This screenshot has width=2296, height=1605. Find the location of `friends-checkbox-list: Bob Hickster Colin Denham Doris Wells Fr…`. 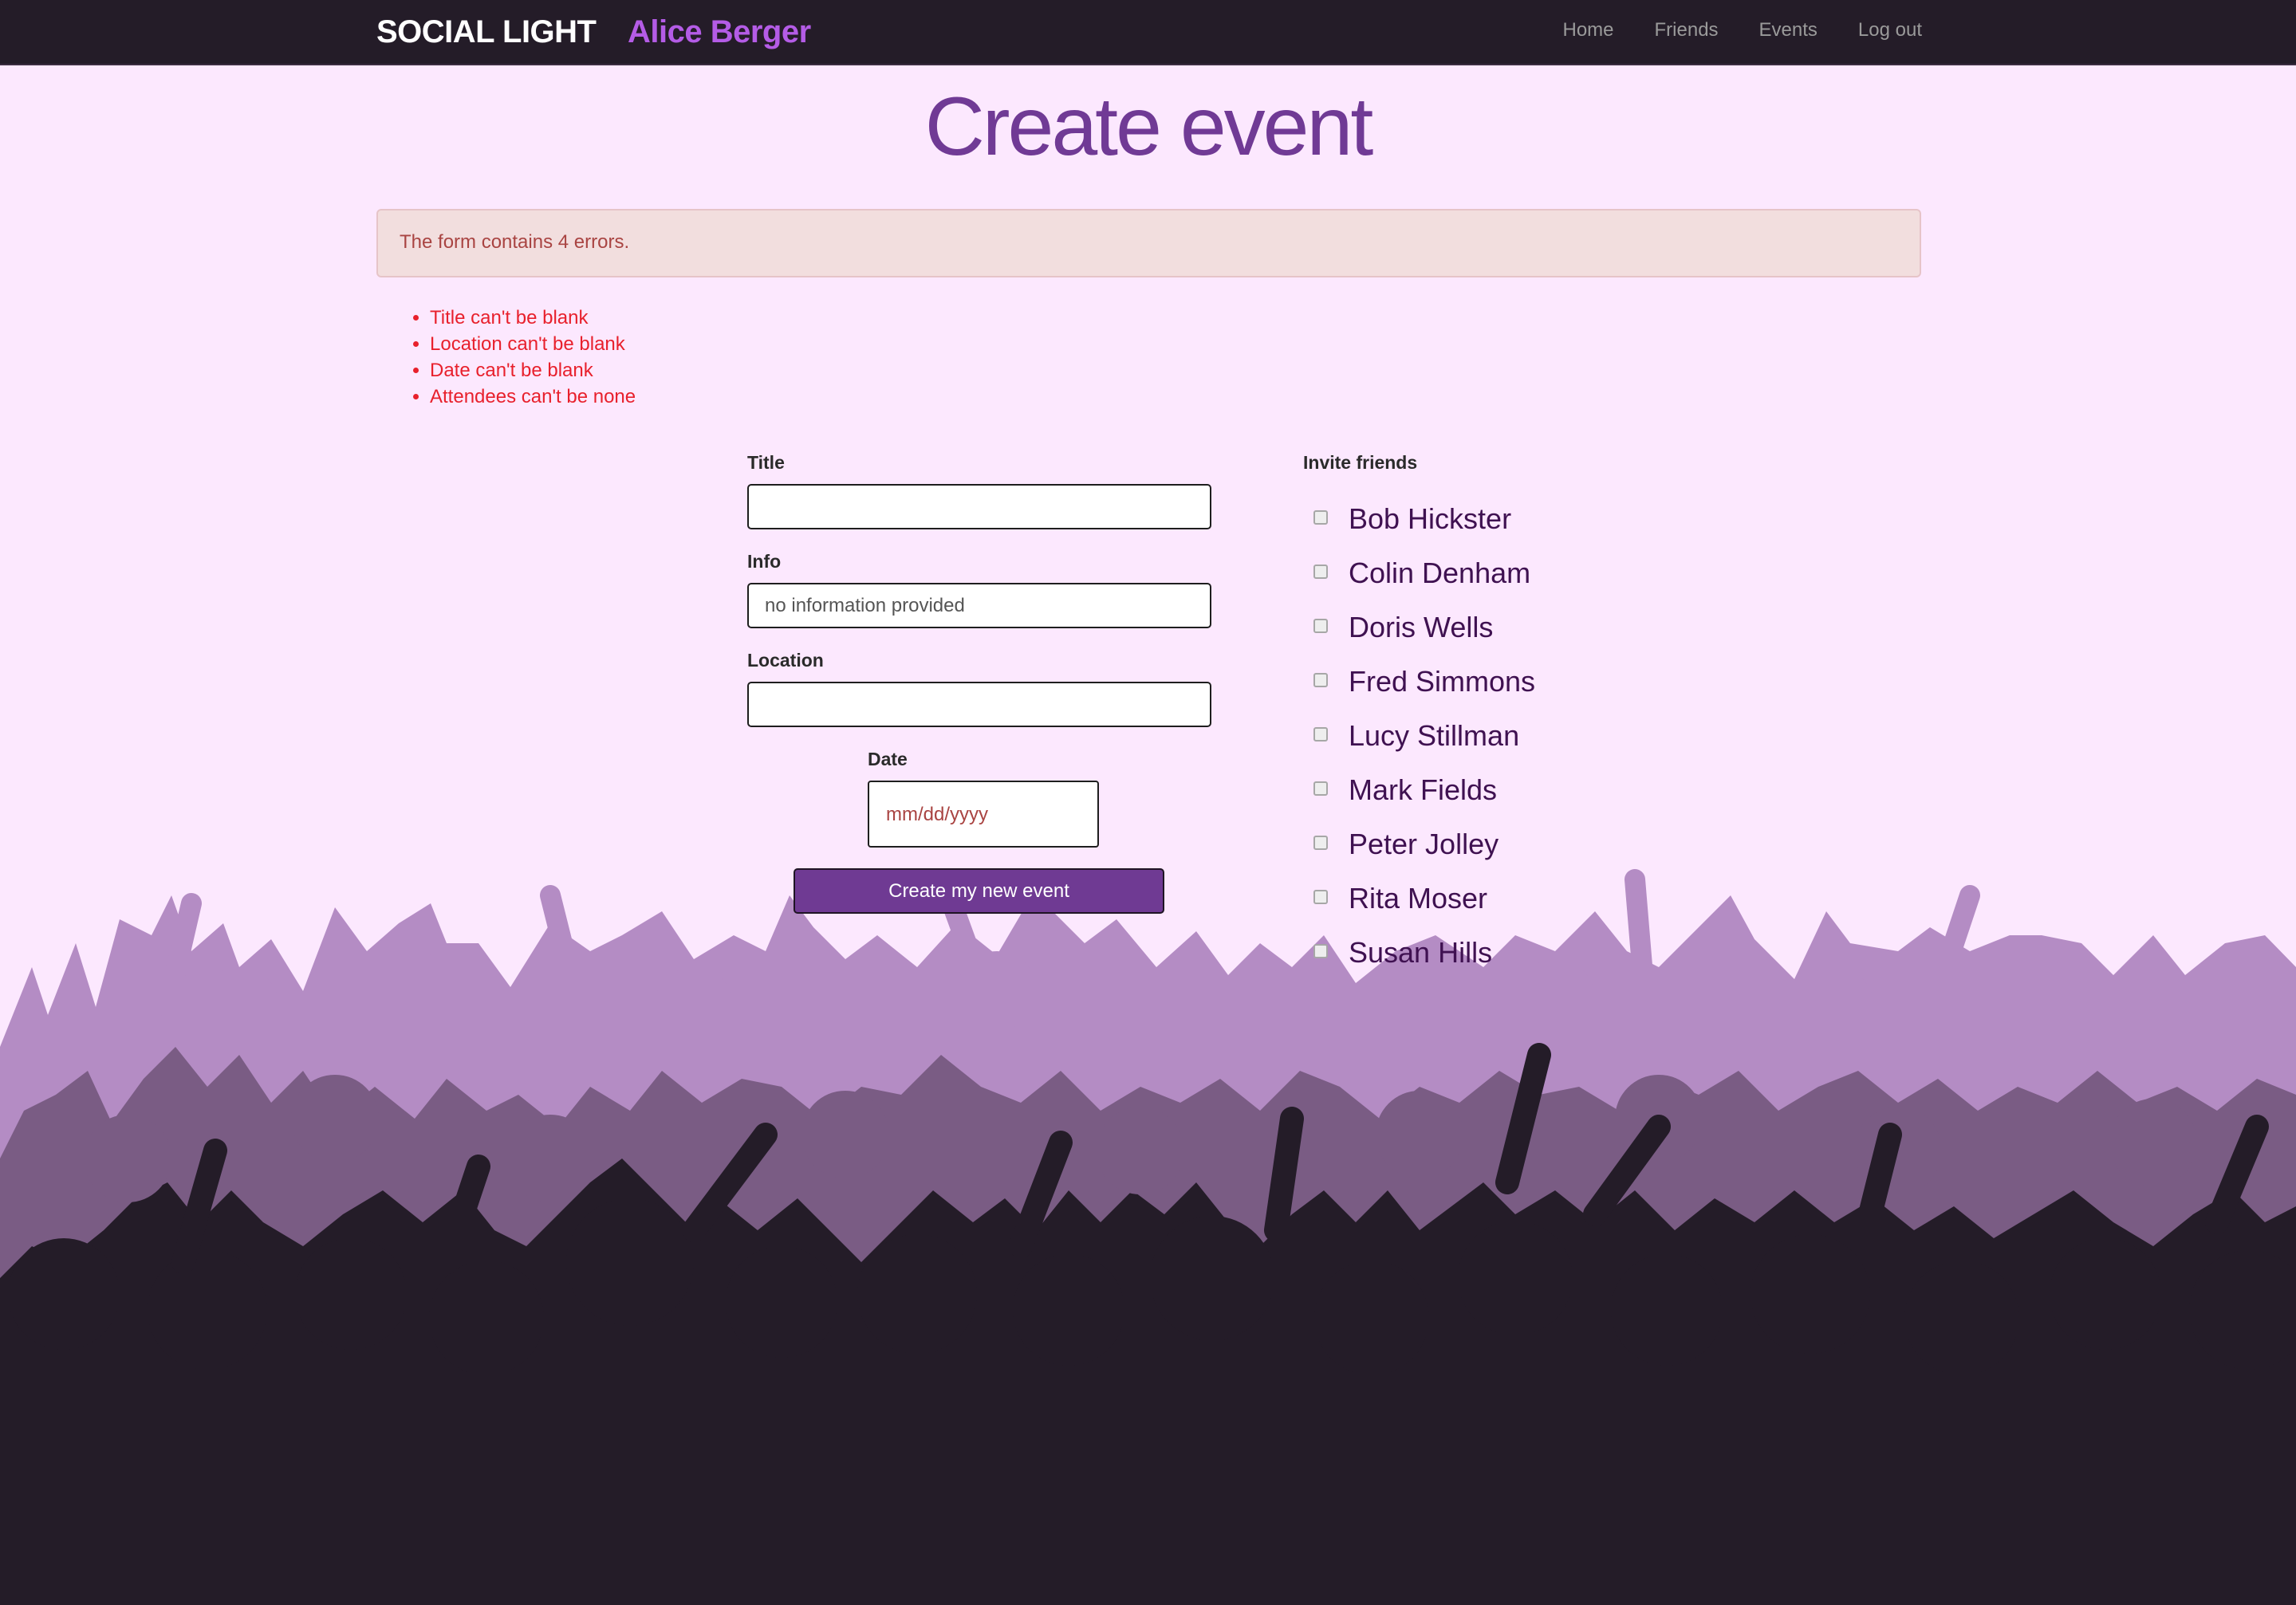

friends-checkbox-list: Bob Hickster Colin Denham Doris Wells Fr… is located at coordinates (1424, 736).